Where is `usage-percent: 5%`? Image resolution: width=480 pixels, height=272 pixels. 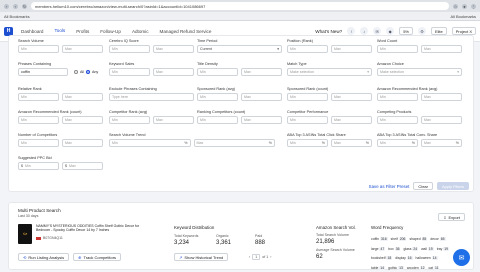 usage-percent: 5% is located at coordinates (406, 31).